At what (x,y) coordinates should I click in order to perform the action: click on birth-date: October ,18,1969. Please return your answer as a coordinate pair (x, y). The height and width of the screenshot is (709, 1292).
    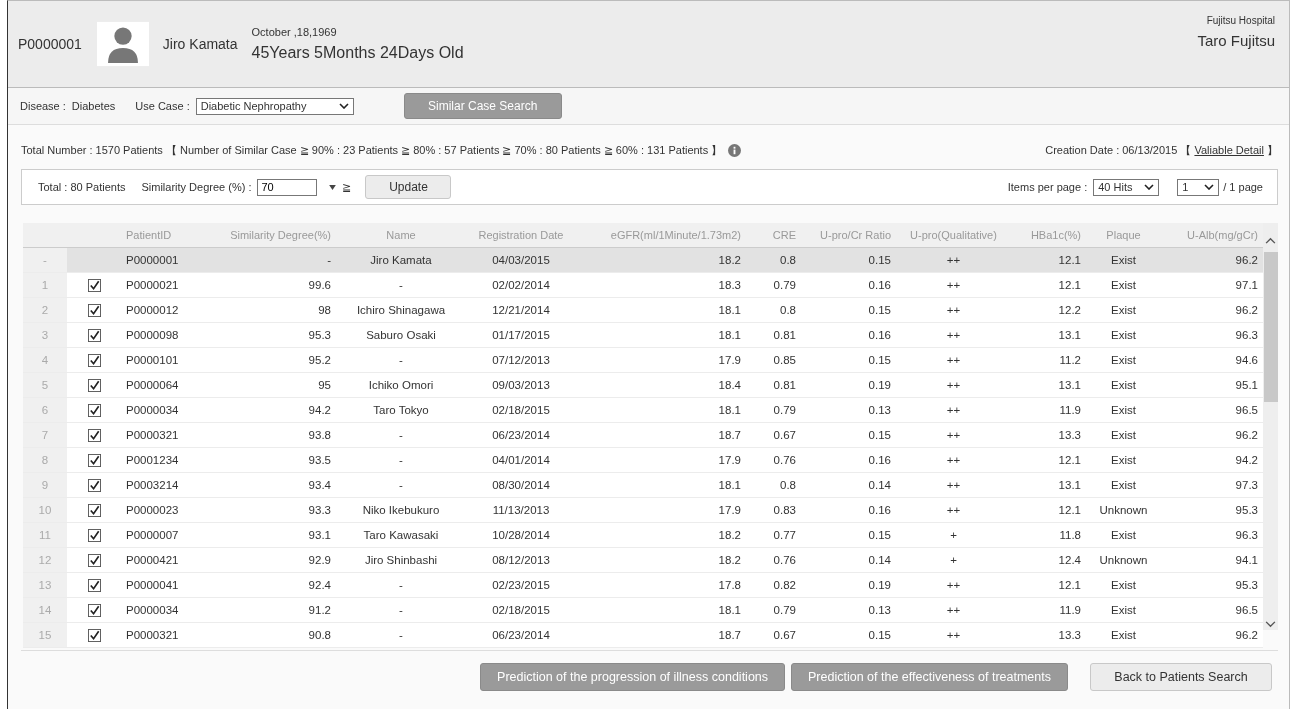
    Looking at the image, I should click on (294, 32).